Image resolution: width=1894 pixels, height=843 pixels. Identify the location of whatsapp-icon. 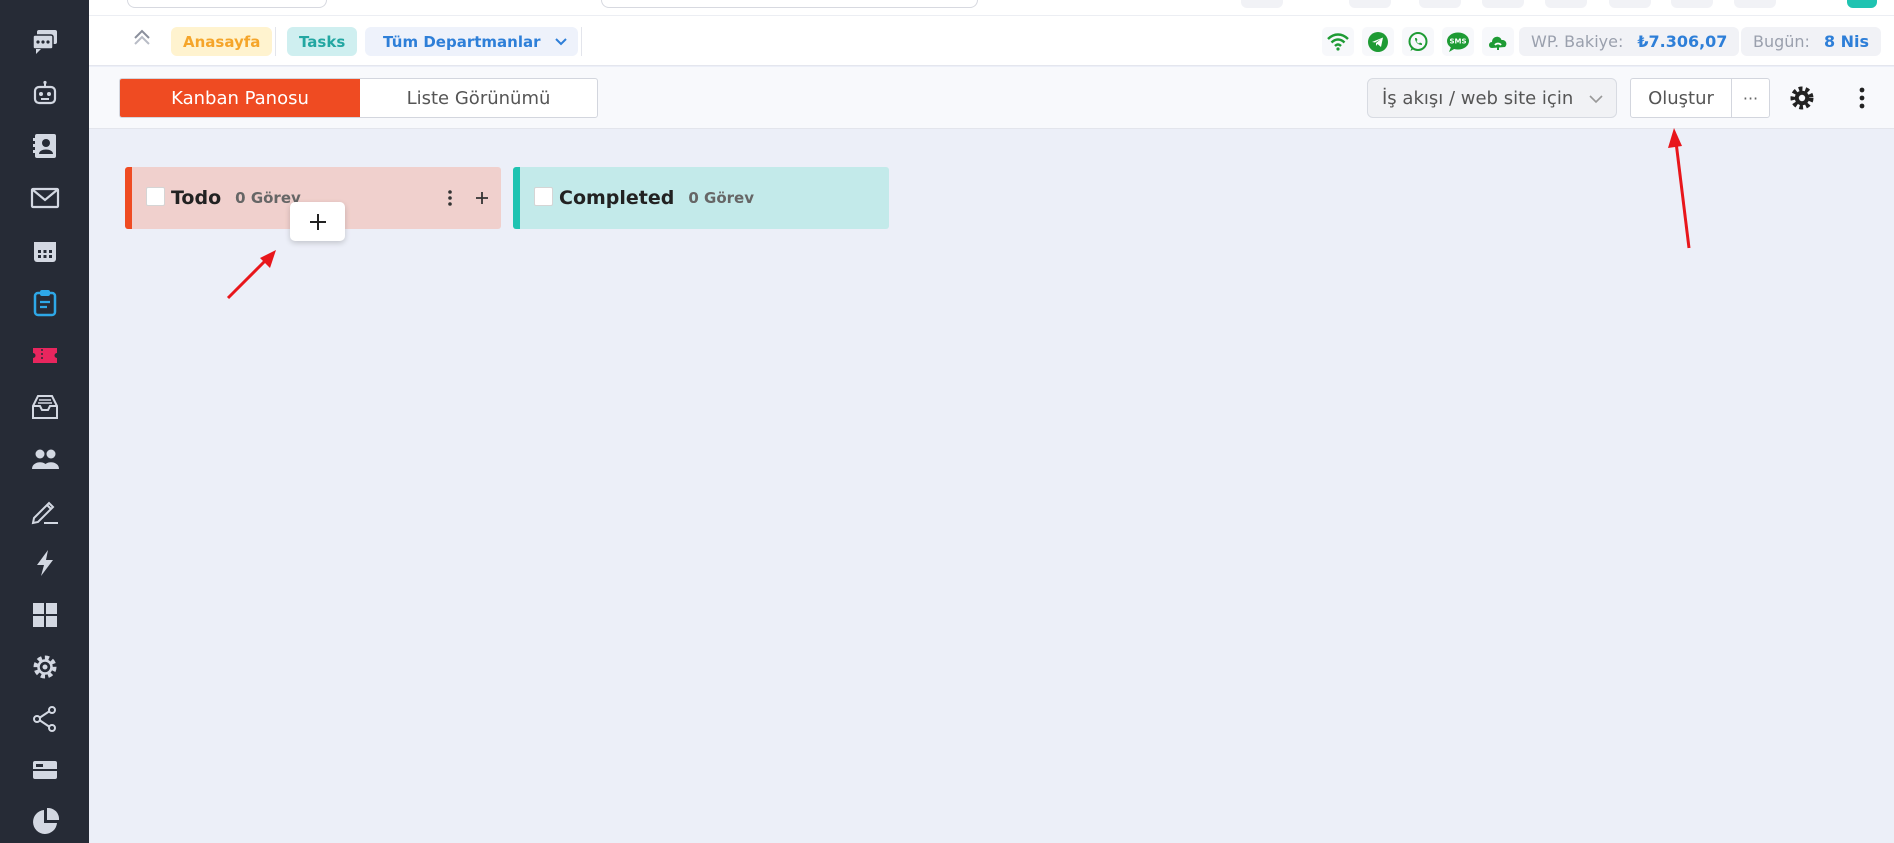
(1418, 41).